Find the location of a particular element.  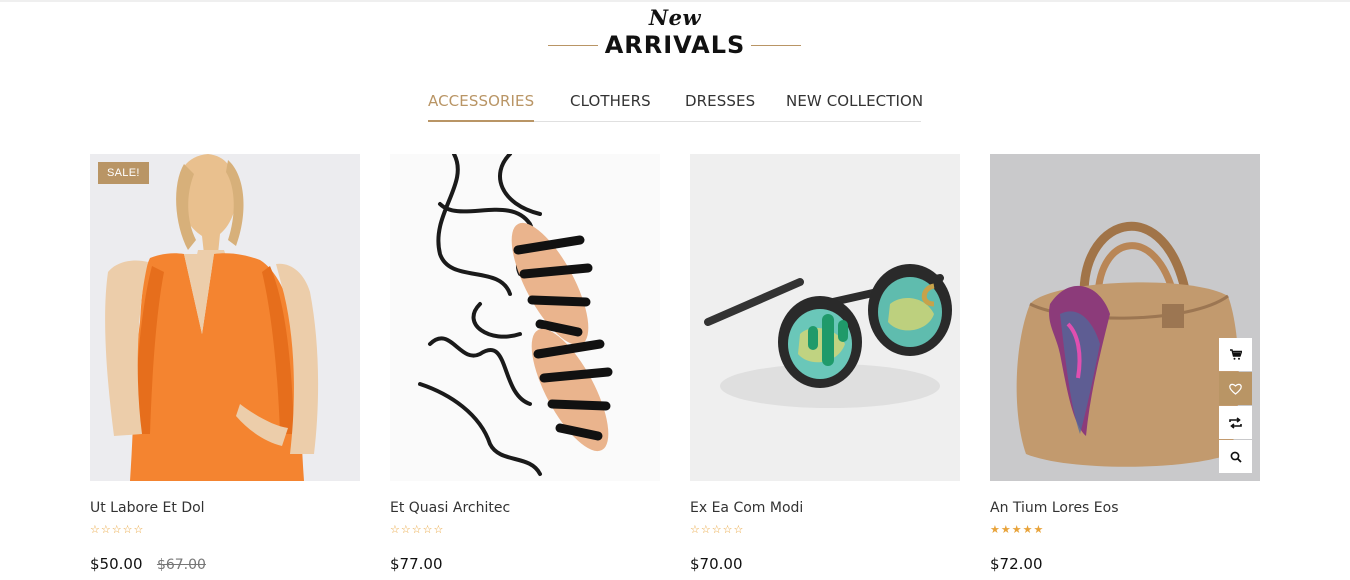

product-price: $70.00 is located at coordinates (716, 564).